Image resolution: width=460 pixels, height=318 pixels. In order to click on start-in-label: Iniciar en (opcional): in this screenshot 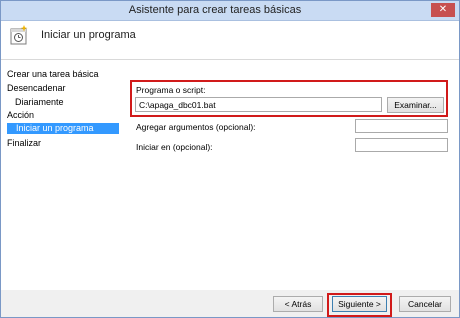, I will do `click(174, 147)`.